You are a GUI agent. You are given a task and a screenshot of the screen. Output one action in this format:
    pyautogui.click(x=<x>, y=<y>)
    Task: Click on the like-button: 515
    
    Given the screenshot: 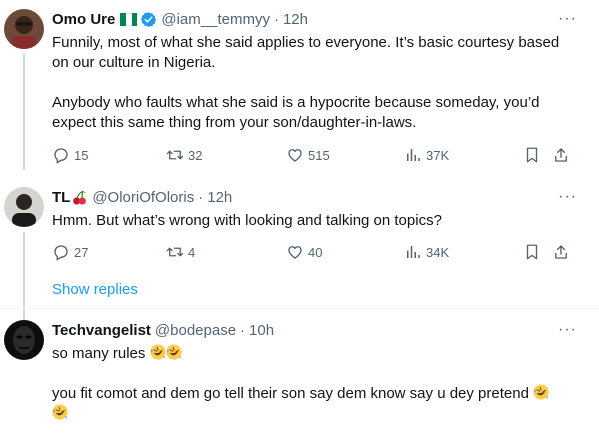 What is the action you would take?
    pyautogui.click(x=308, y=155)
    